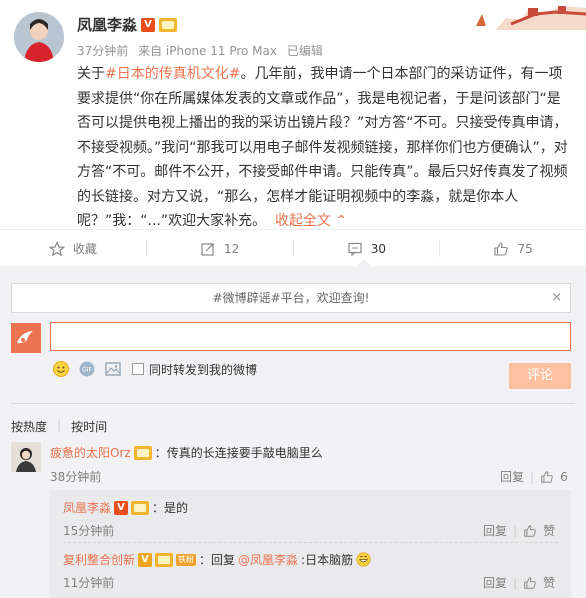 The width and height of the screenshot is (586, 598). I want to click on comment-text: ：传真的长连接要手敲电脑里么, so click(238, 453).